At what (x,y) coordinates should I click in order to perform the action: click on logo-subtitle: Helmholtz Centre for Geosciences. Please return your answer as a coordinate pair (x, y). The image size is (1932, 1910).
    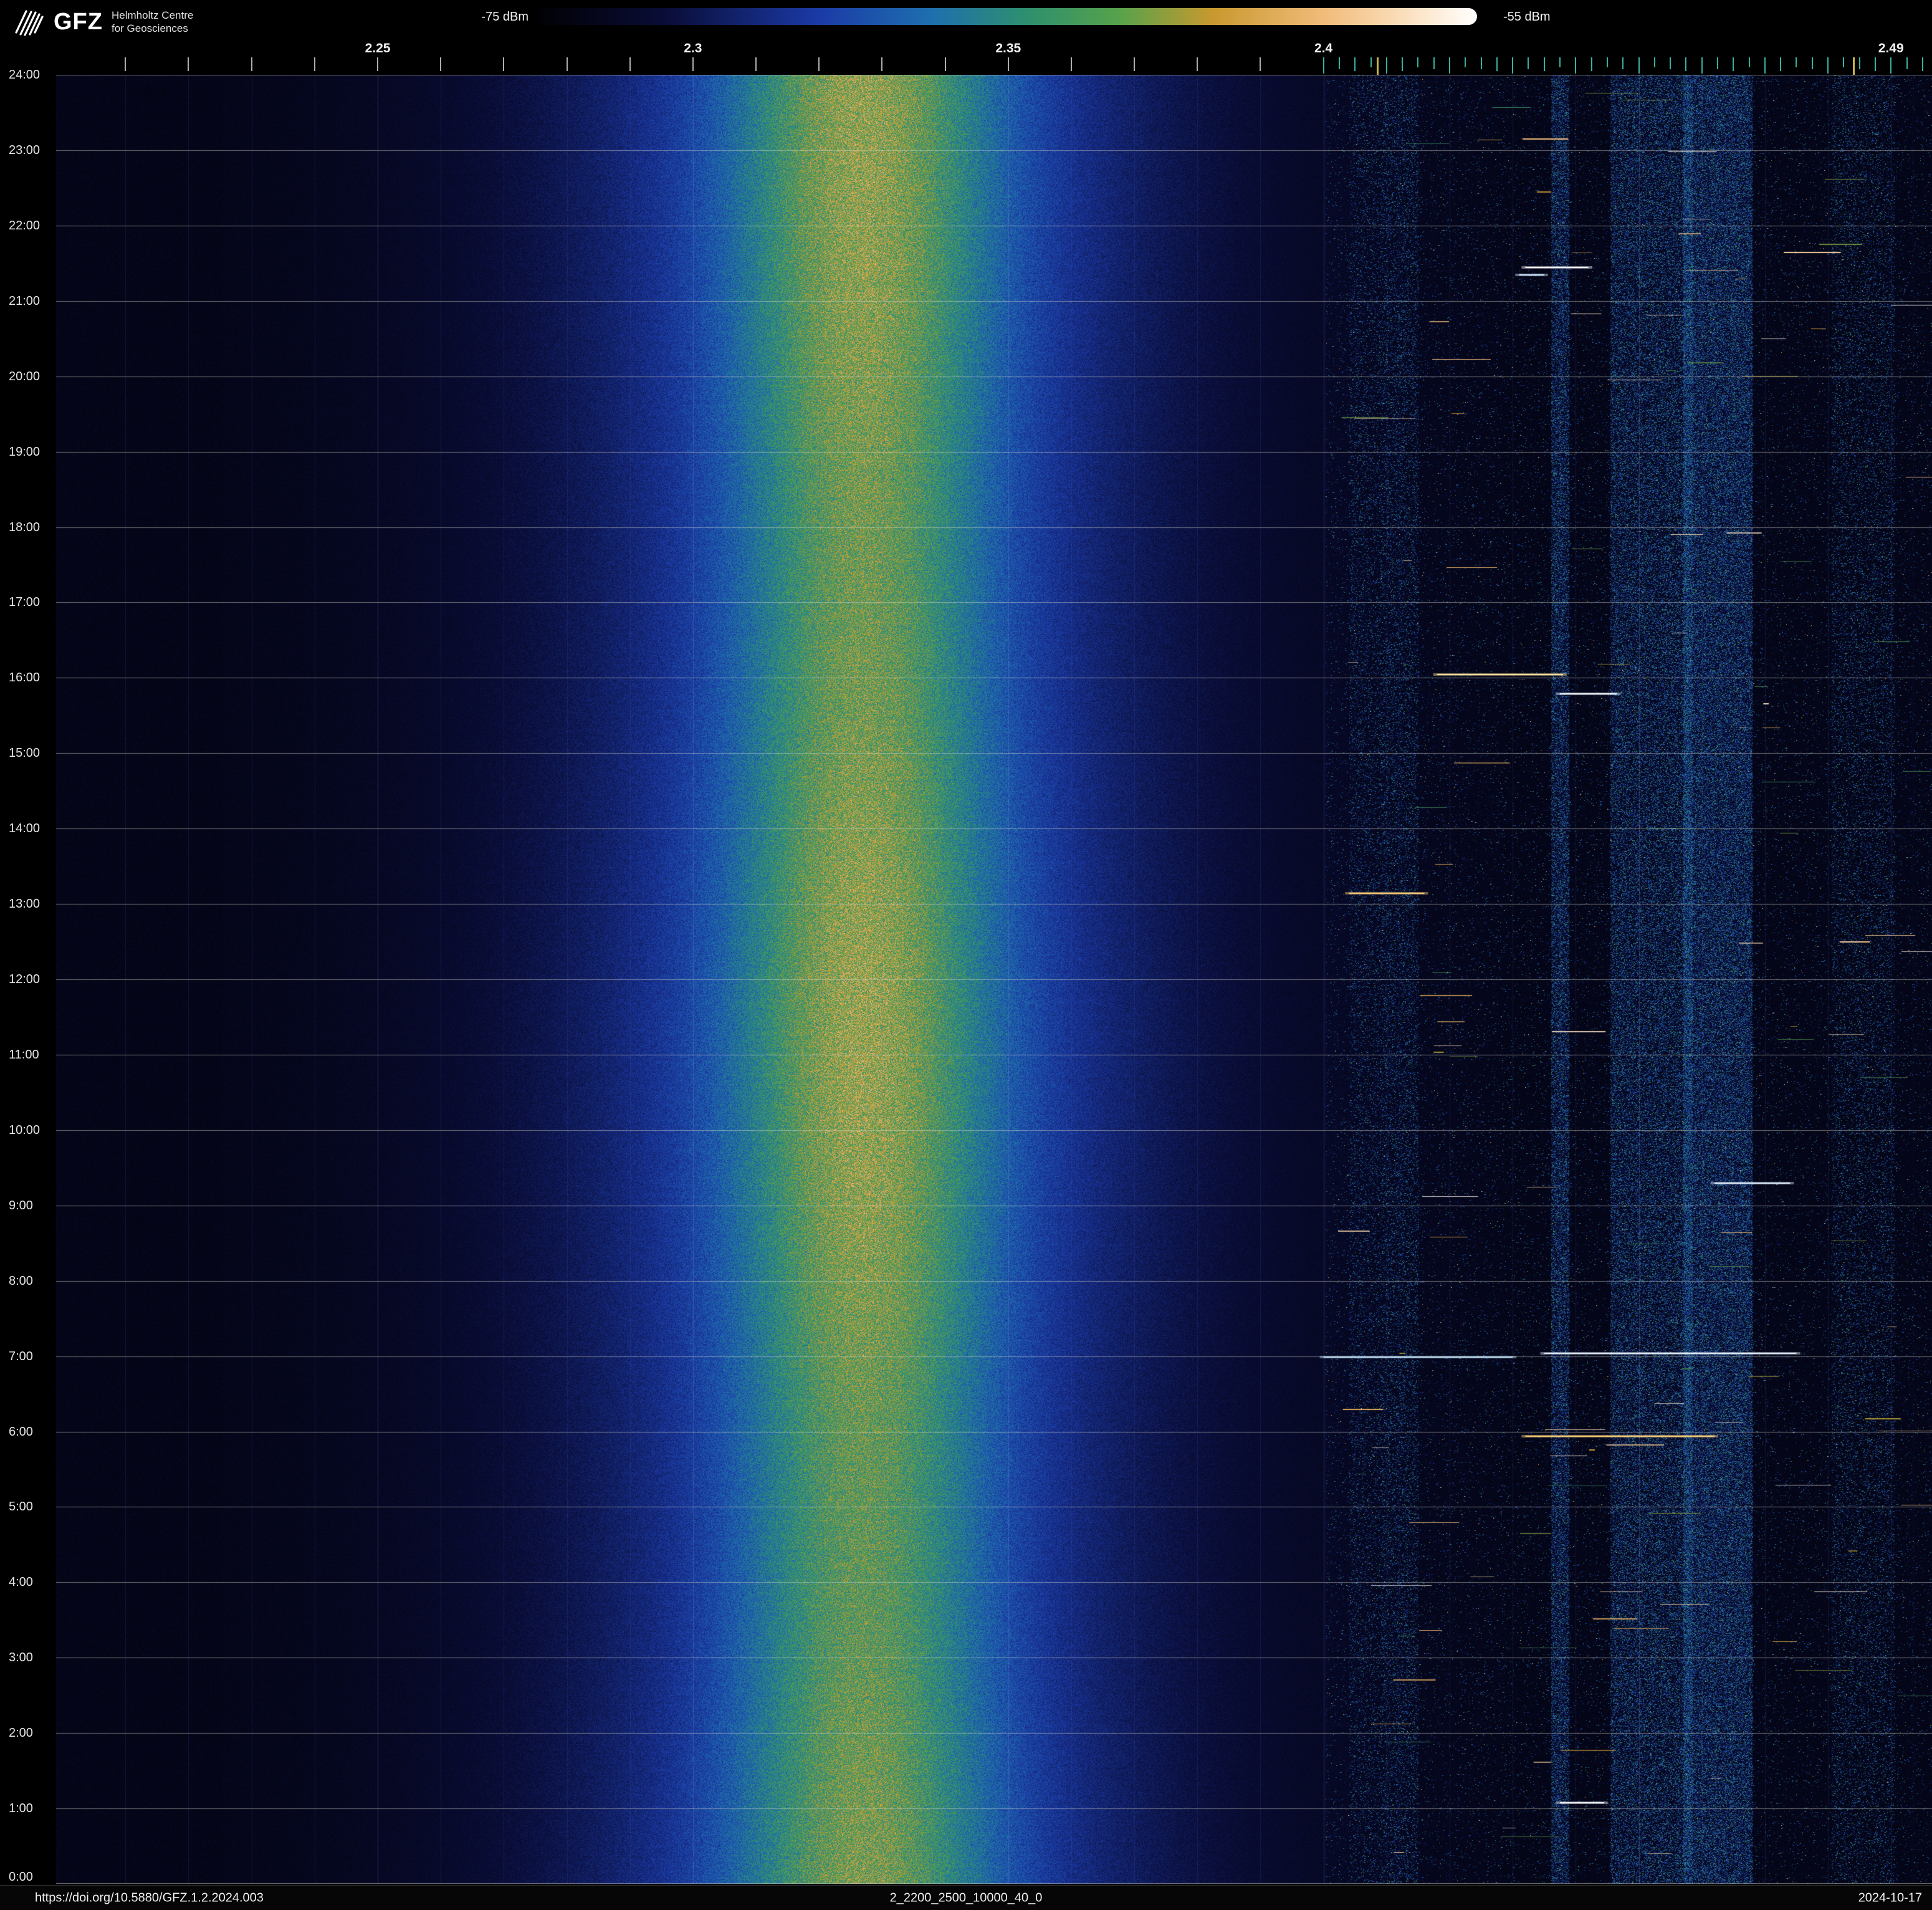
    Looking at the image, I should click on (152, 22).